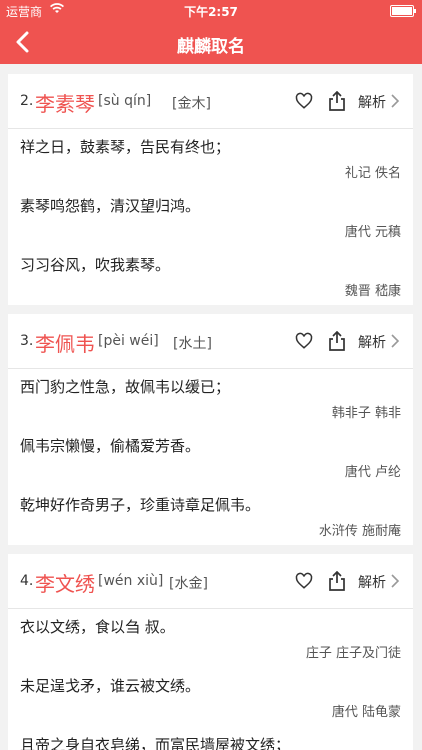 The height and width of the screenshot is (750, 422). What do you see at coordinates (128, 341) in the screenshot?
I see `name-pinyin: [pèi wéi]` at bounding box center [128, 341].